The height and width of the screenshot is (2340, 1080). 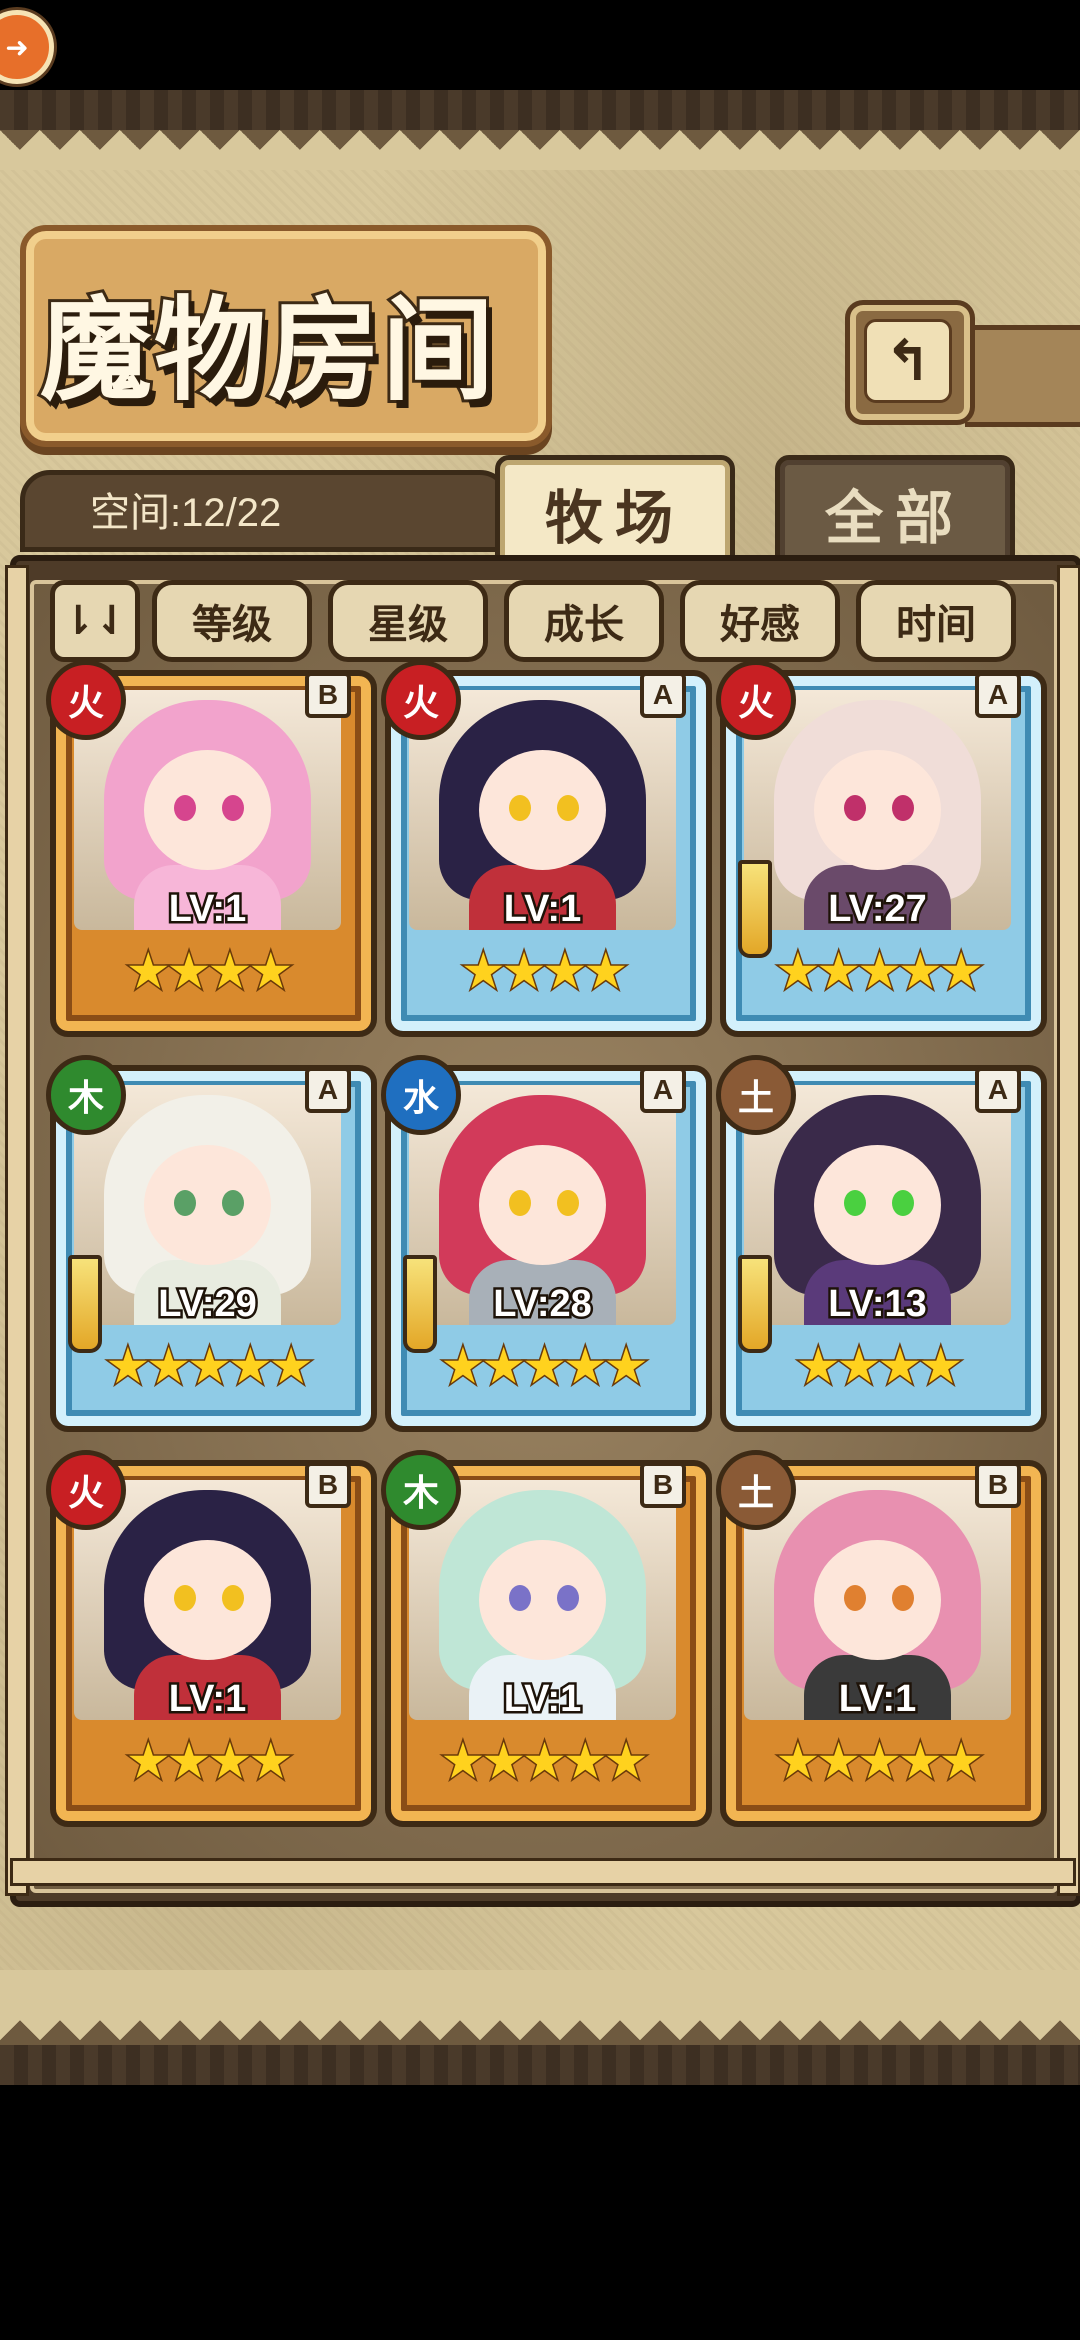 I want to click on water-element-icon: 水, so click(x=421, y=1095).